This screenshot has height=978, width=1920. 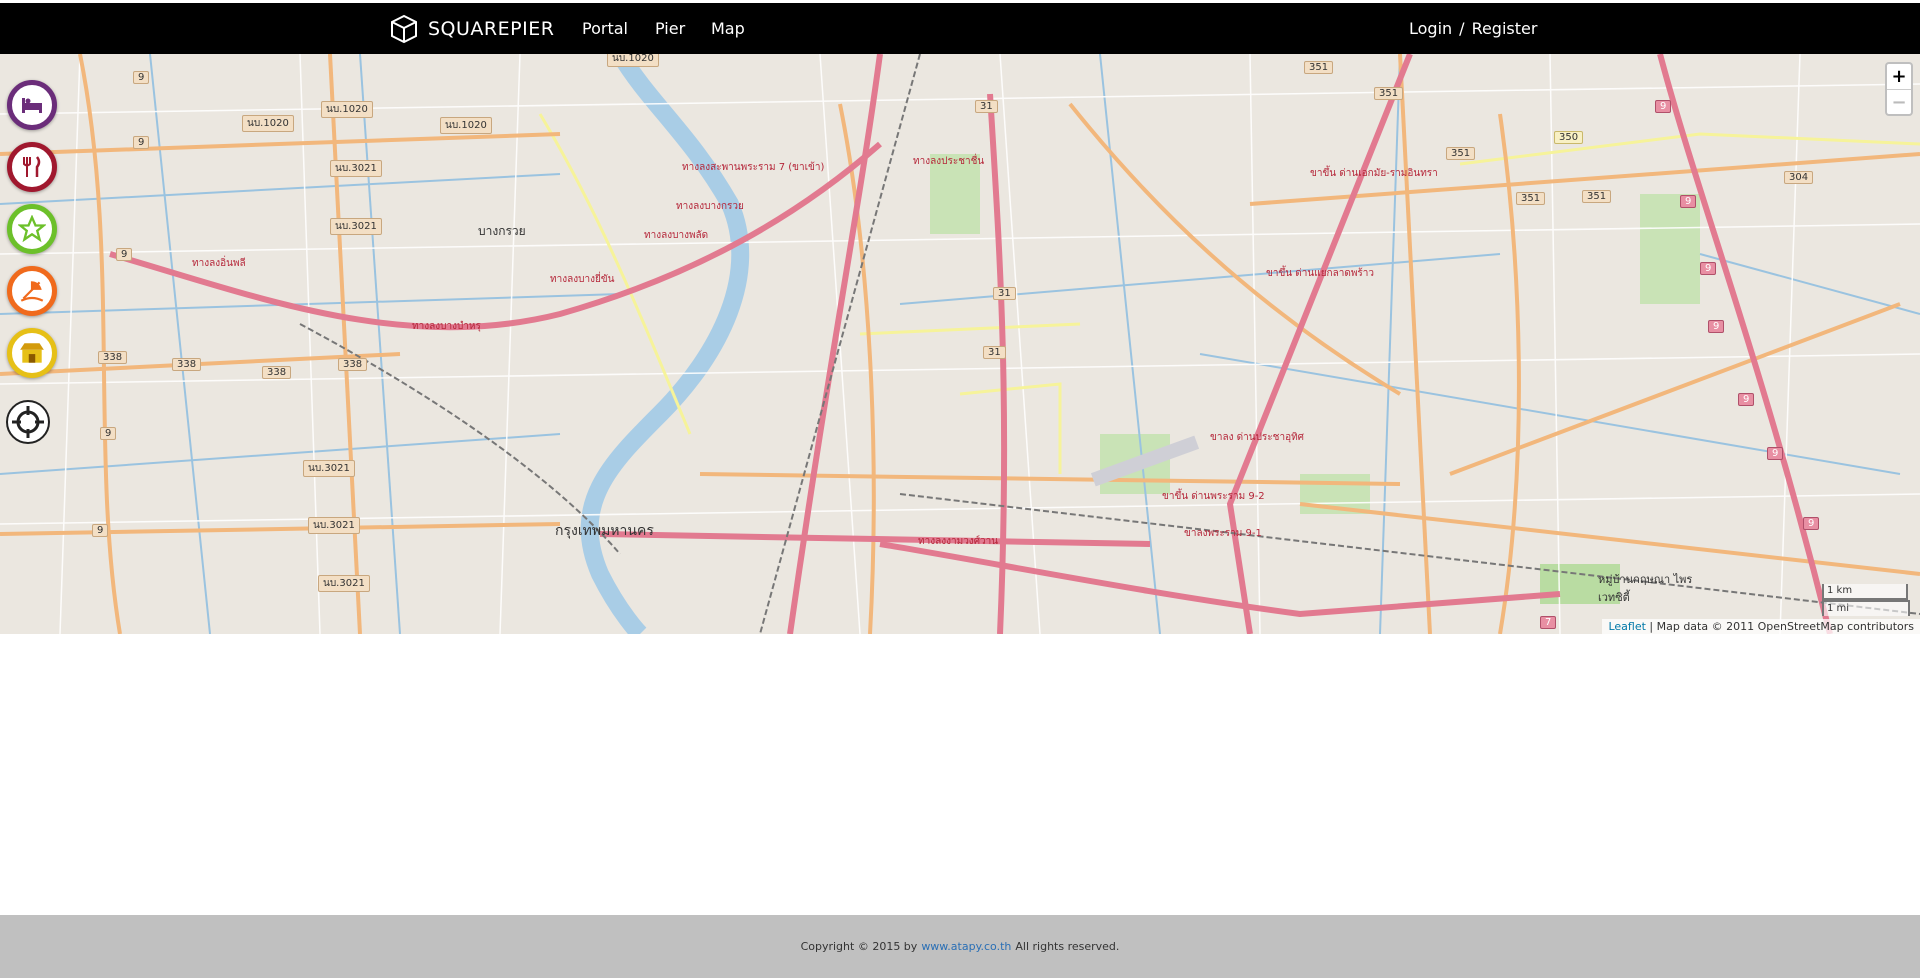 I want to click on road-shield: 7, so click(x=1548, y=622).